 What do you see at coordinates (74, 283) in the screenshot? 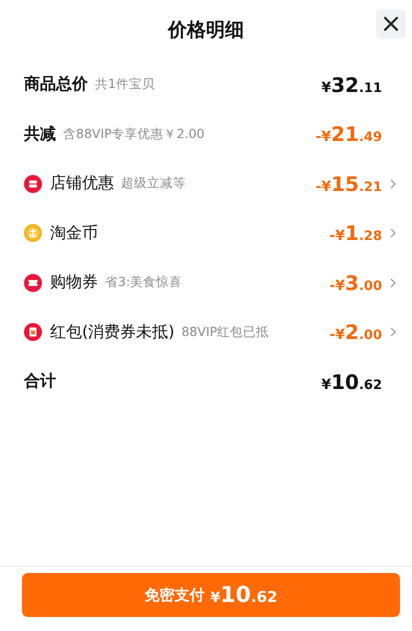
I see `row-label: 购物券` at bounding box center [74, 283].